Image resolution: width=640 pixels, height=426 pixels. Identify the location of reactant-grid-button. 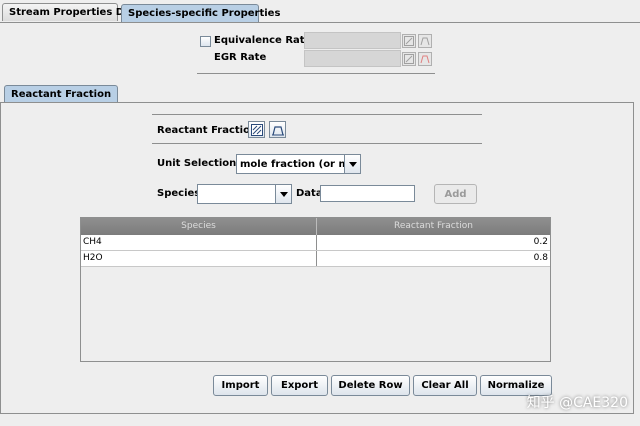
(256, 129).